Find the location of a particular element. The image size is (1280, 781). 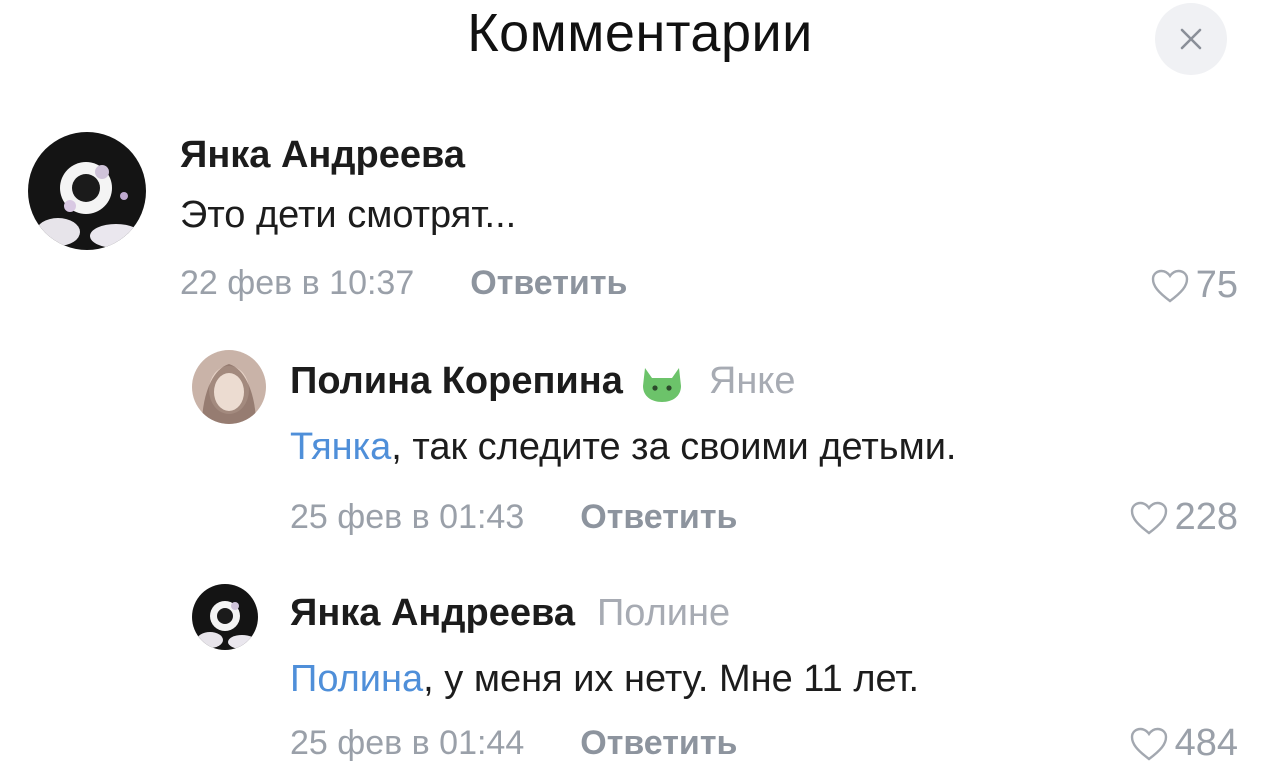

reply-button: Ответить is located at coordinates (658, 743).